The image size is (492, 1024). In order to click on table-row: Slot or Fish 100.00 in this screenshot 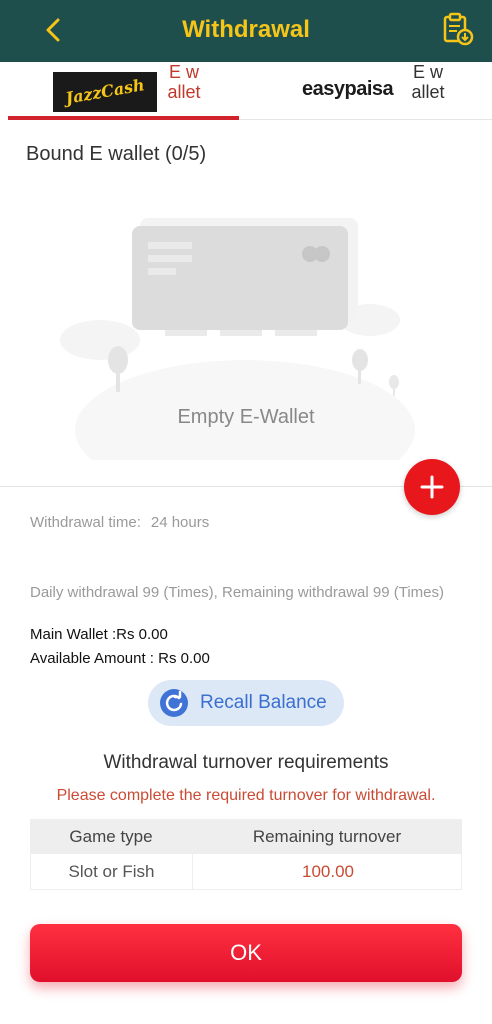, I will do `click(246, 872)`.